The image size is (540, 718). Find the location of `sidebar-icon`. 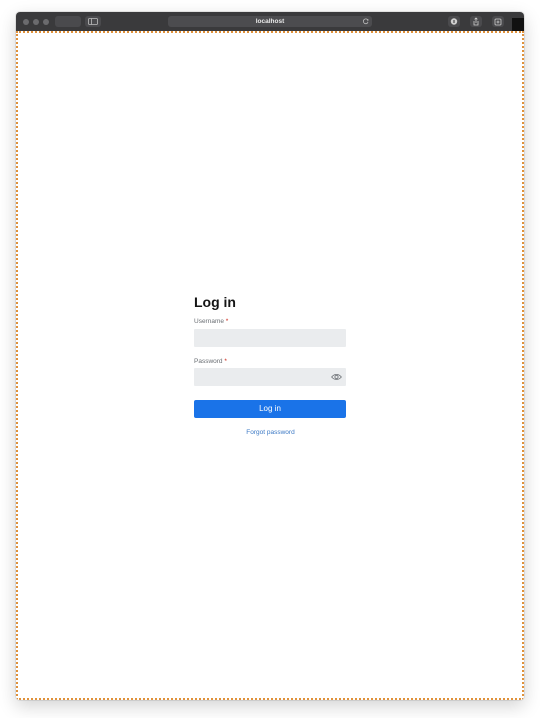

sidebar-icon is located at coordinates (93, 21).